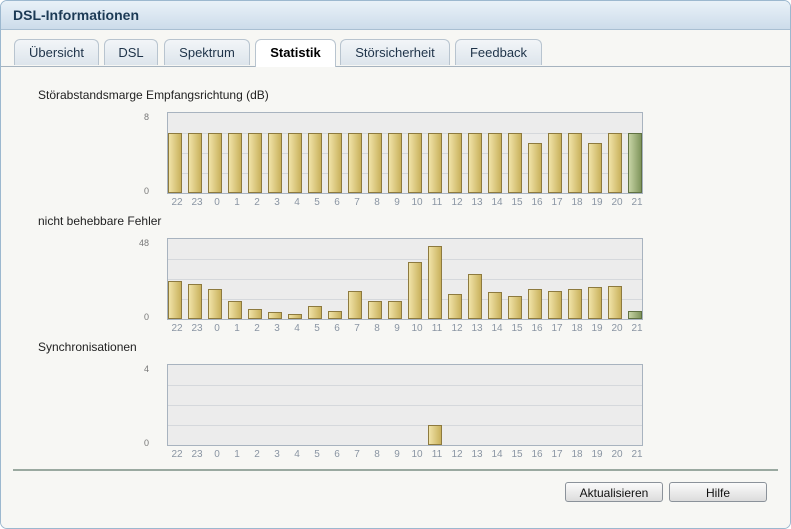 The width and height of the screenshot is (791, 529). What do you see at coordinates (395, 15) in the screenshot?
I see `title-bar: DSL-Informationen` at bounding box center [395, 15].